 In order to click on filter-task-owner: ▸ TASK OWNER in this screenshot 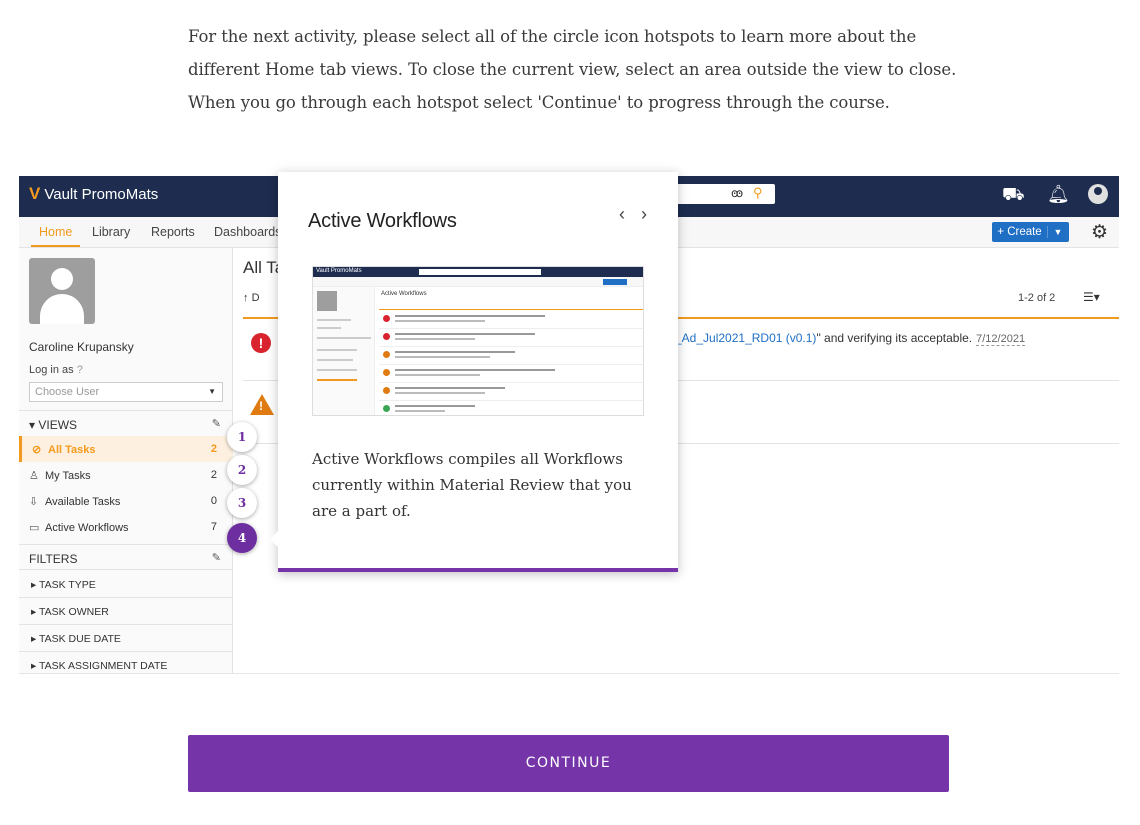, I will do `click(126, 611)`.